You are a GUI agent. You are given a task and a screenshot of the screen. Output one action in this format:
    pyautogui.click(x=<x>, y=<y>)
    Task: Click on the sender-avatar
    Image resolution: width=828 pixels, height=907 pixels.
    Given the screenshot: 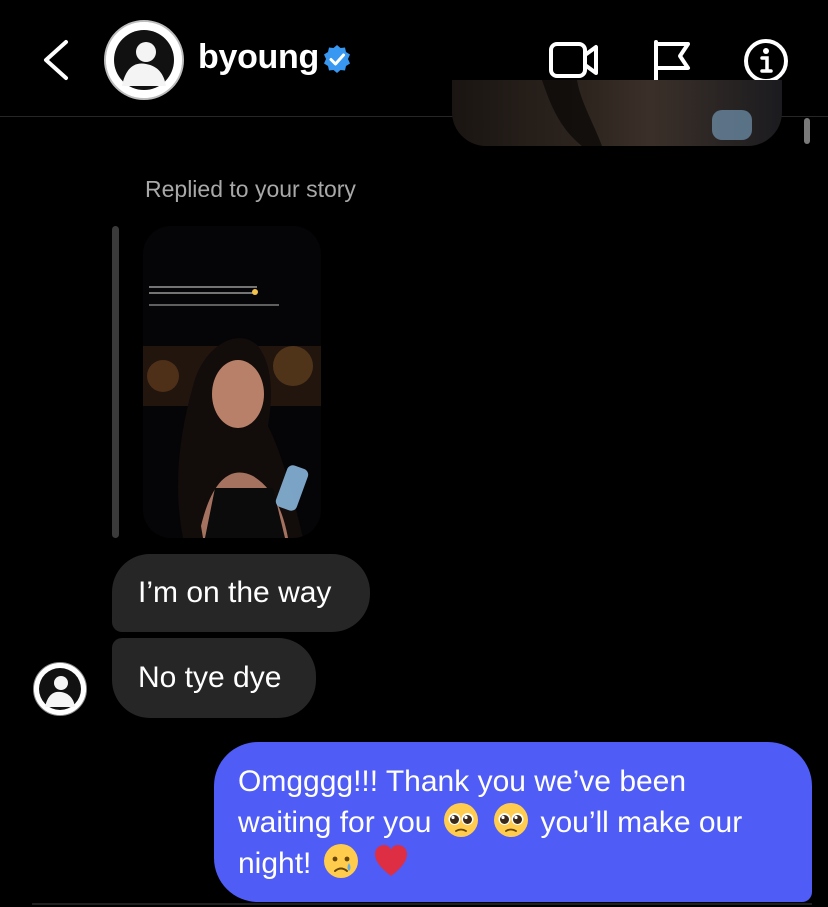 What is the action you would take?
    pyautogui.click(x=60, y=689)
    